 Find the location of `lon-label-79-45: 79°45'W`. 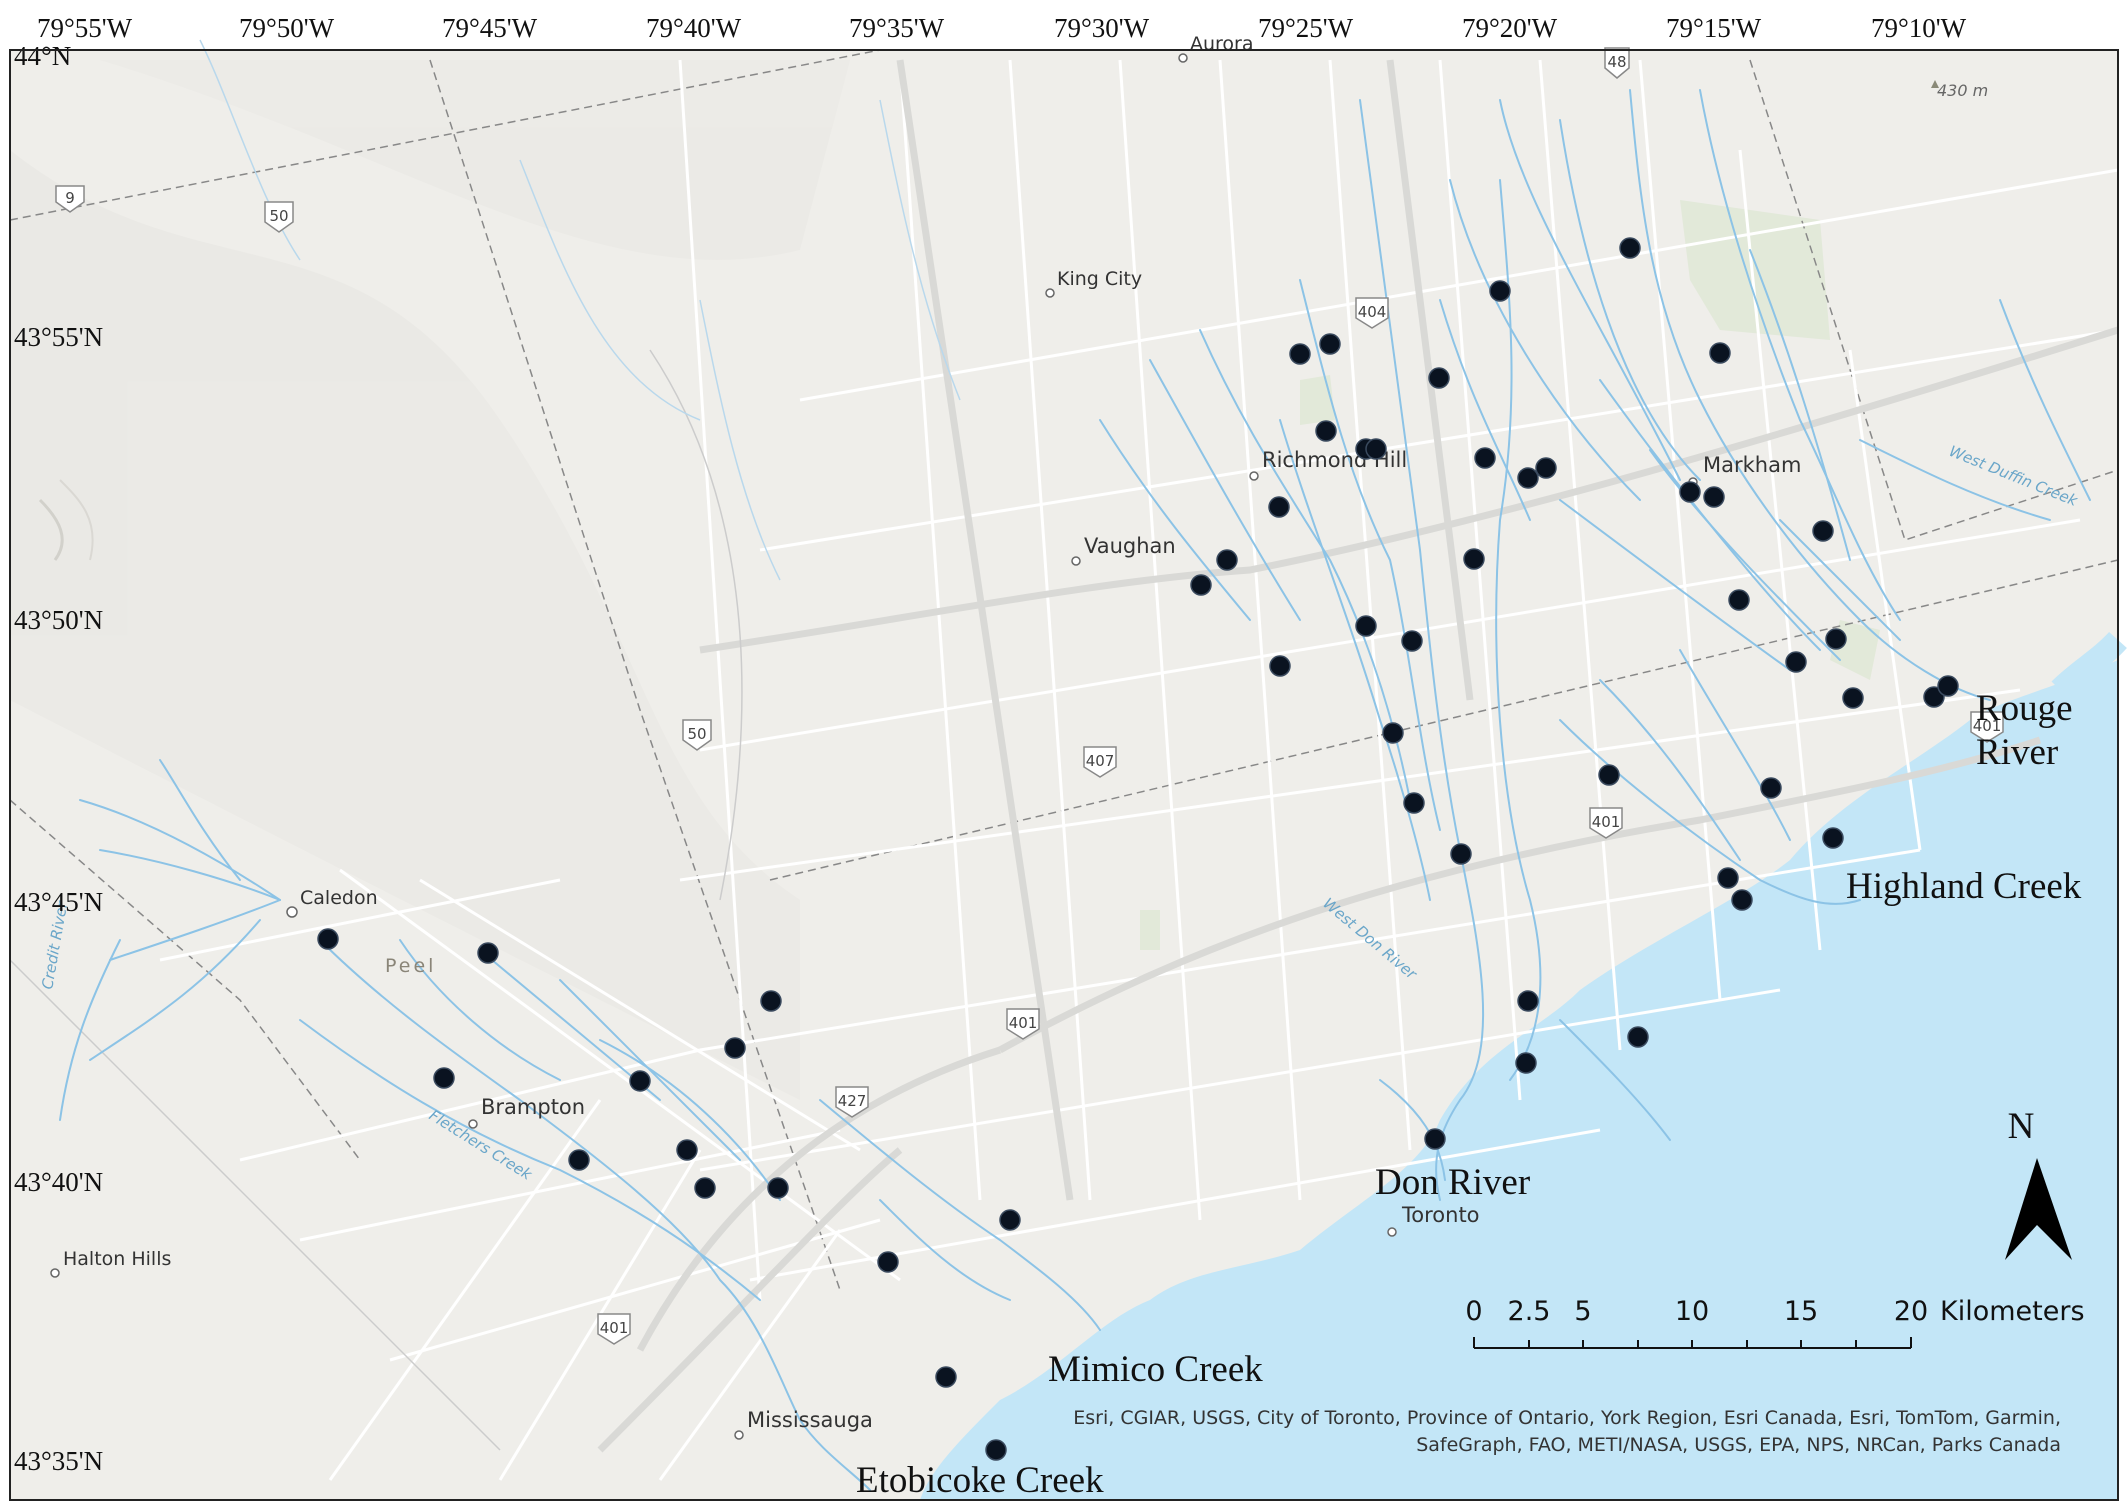

lon-label-79-45: 79°45'W is located at coordinates (490, 28).